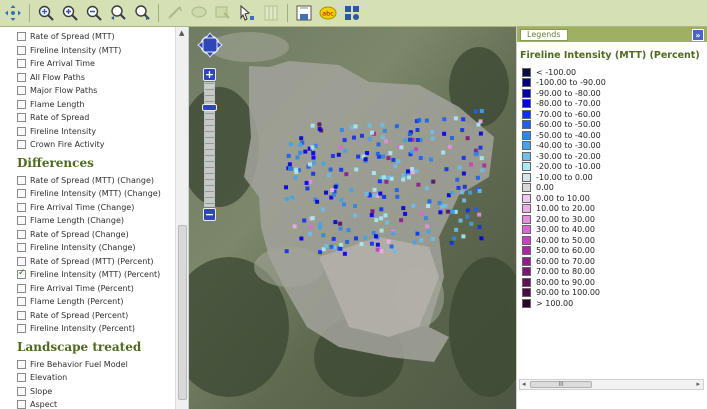 The width and height of the screenshot is (707, 409). What do you see at coordinates (698, 34) in the screenshot?
I see `collapse-legend-button: »` at bounding box center [698, 34].